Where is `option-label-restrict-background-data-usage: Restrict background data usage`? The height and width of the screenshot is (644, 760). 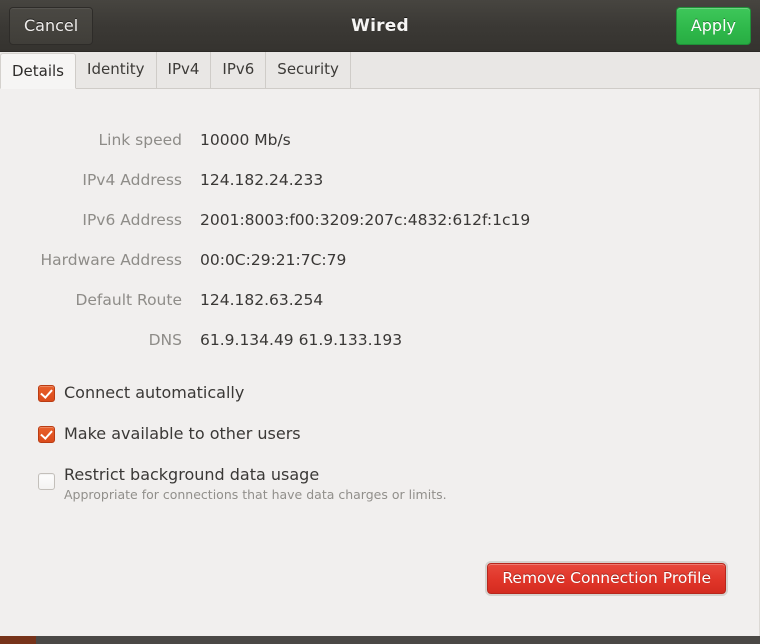 option-label-restrict-background-data-usage: Restrict background data usage is located at coordinates (192, 474).